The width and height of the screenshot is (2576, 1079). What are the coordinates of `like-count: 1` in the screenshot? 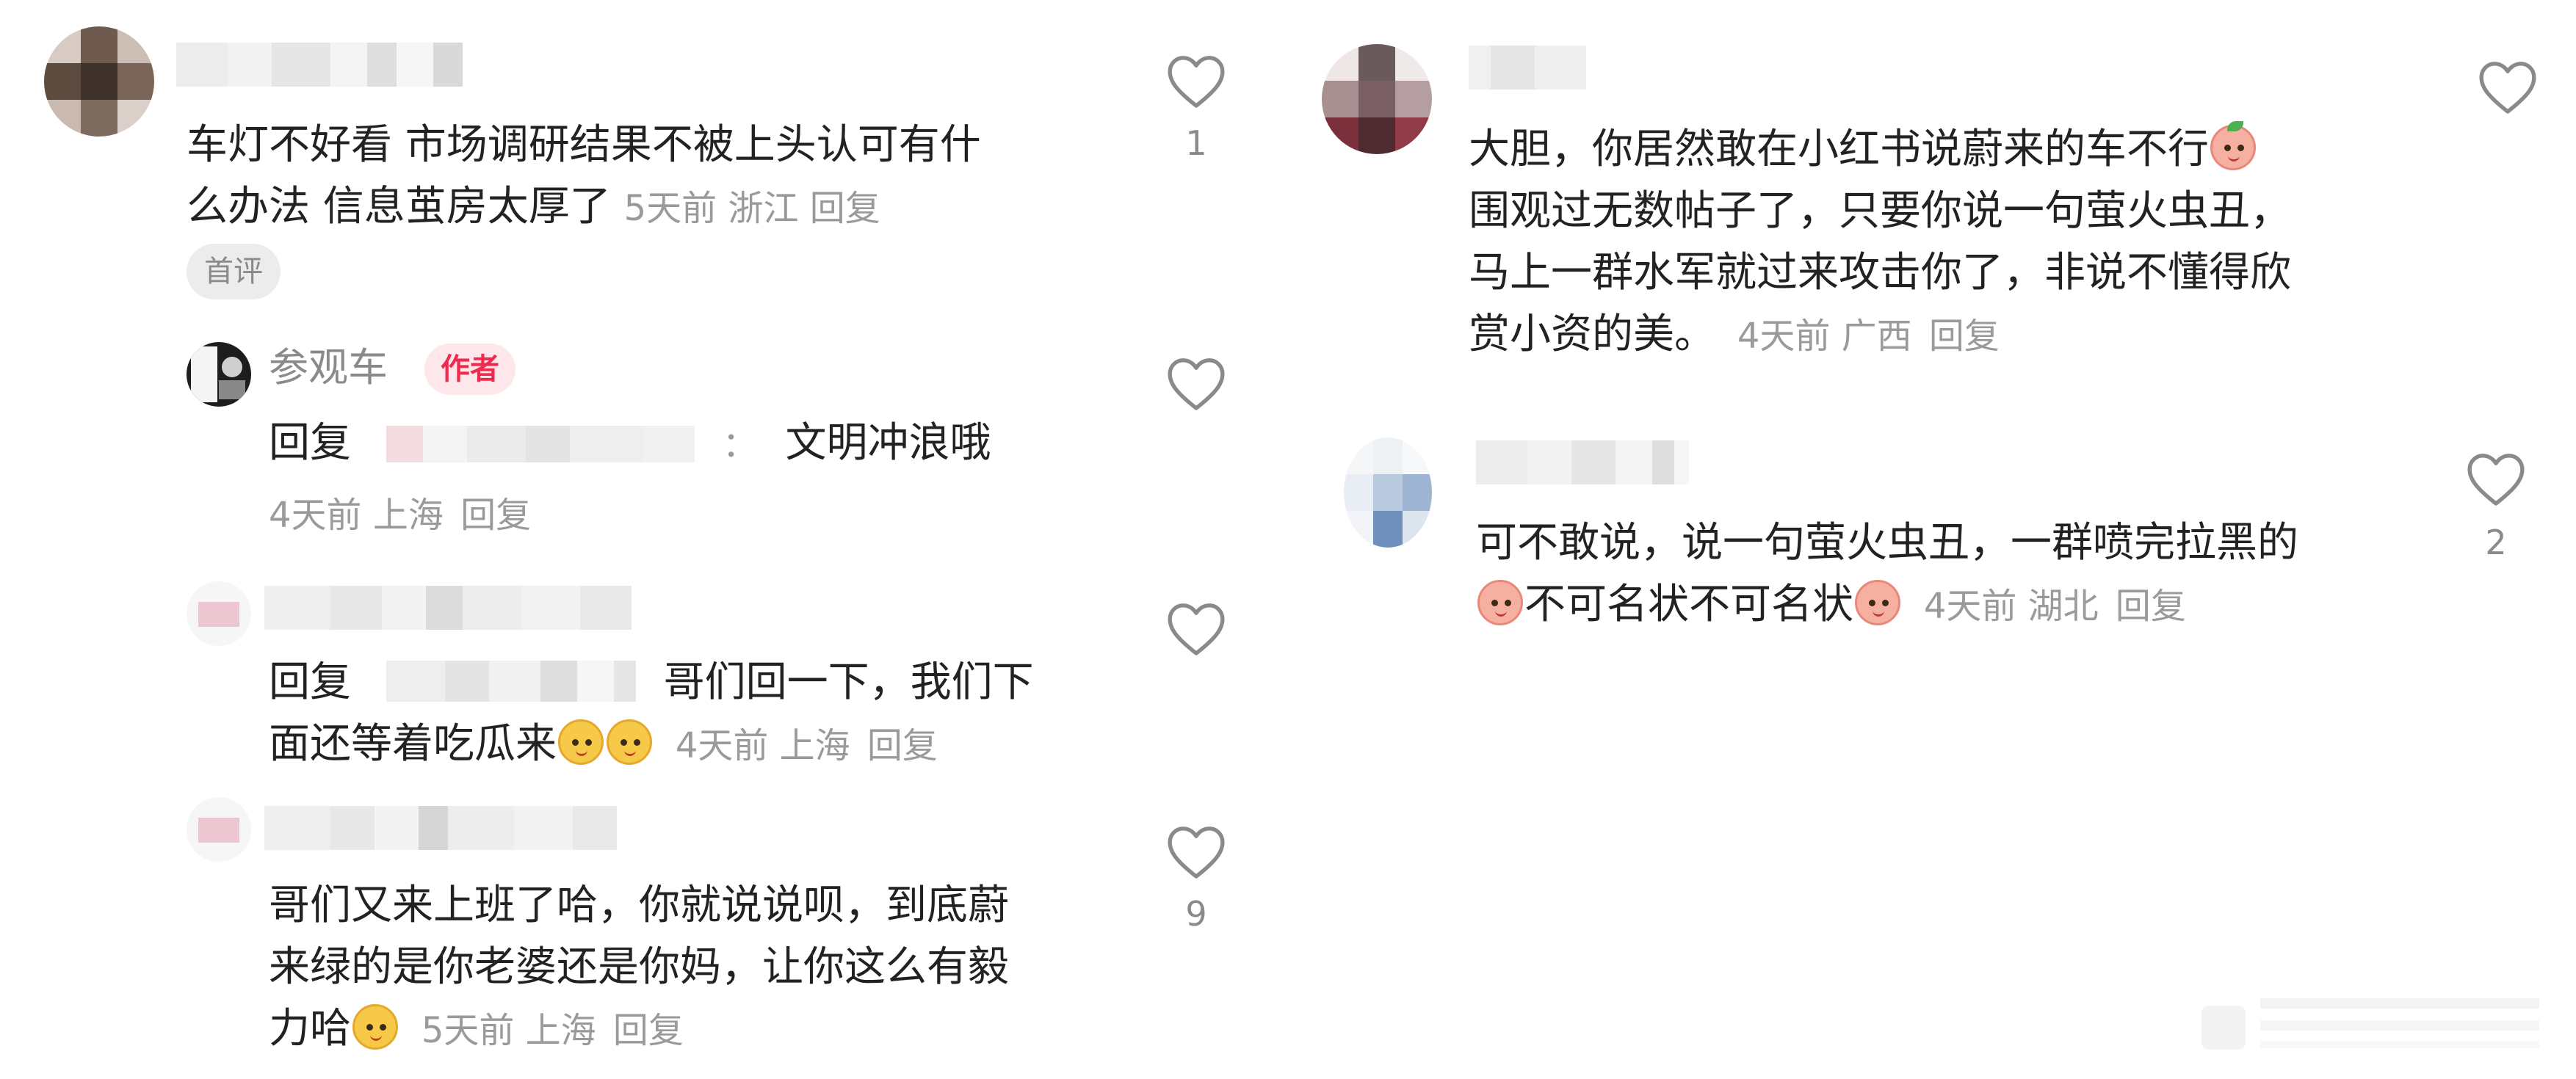 It's located at (1196, 143).